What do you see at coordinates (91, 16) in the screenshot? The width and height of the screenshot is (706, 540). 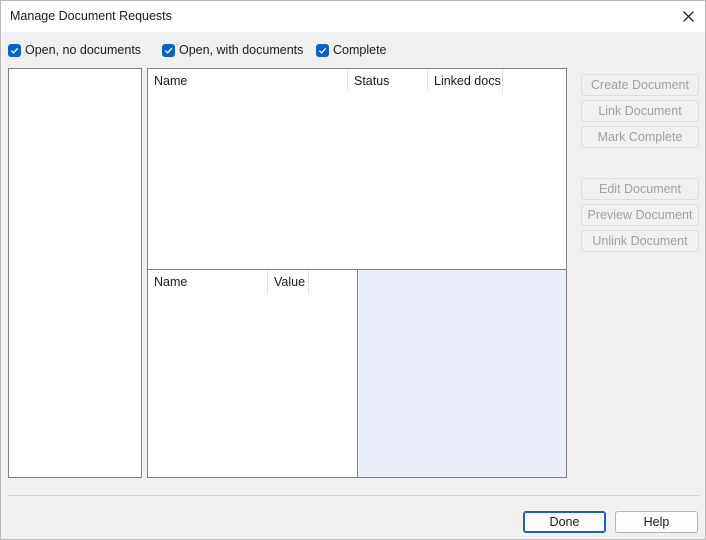 I see `window-title: Manage Document Requests` at bounding box center [91, 16].